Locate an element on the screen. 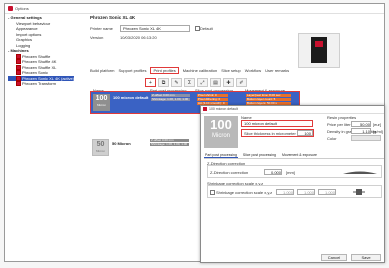  printer-body is located at coordinates (319, 50).